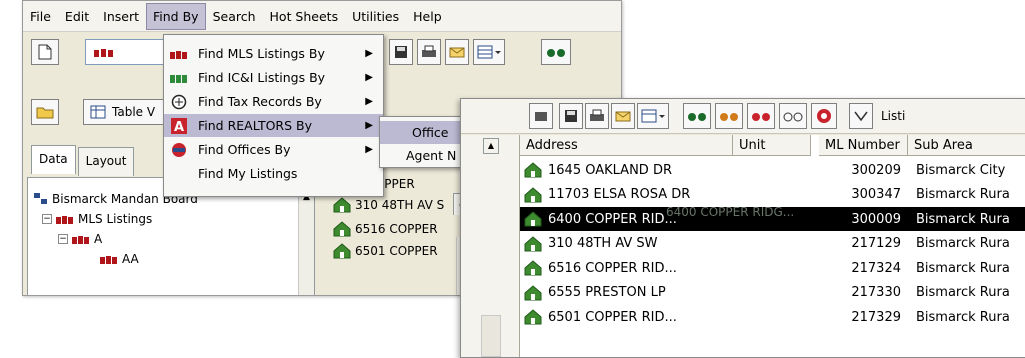 This screenshot has height=358, width=1025. Describe the element at coordinates (491, 336) in the screenshot. I see `scroll-thumb` at that location.